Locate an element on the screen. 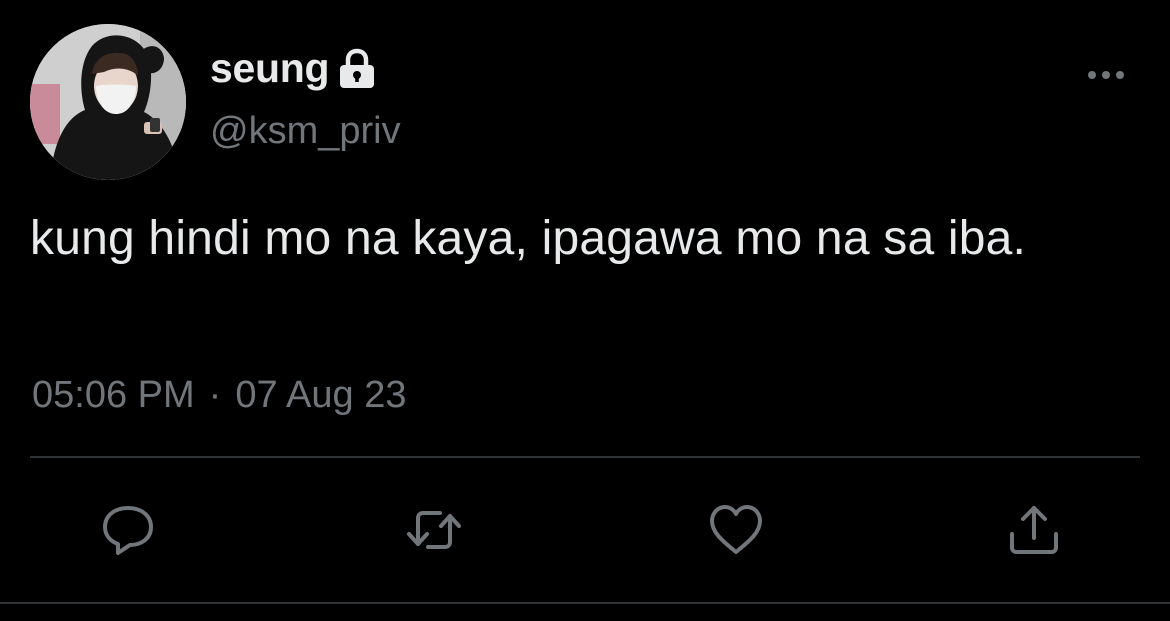  more-options-icon is located at coordinates (1106, 75).